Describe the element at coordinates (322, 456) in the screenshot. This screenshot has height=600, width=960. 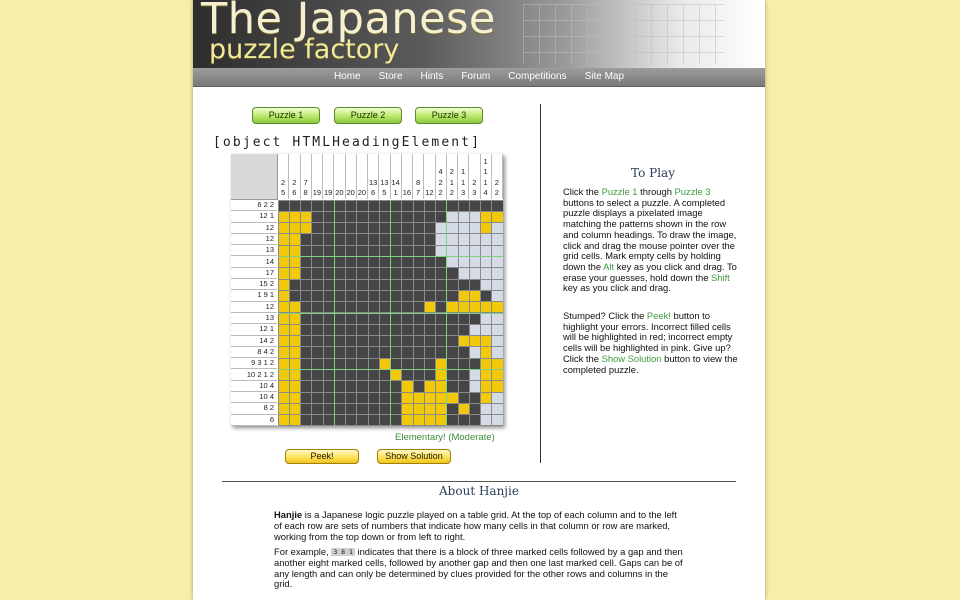
I see `peek-button: Peek!` at that location.